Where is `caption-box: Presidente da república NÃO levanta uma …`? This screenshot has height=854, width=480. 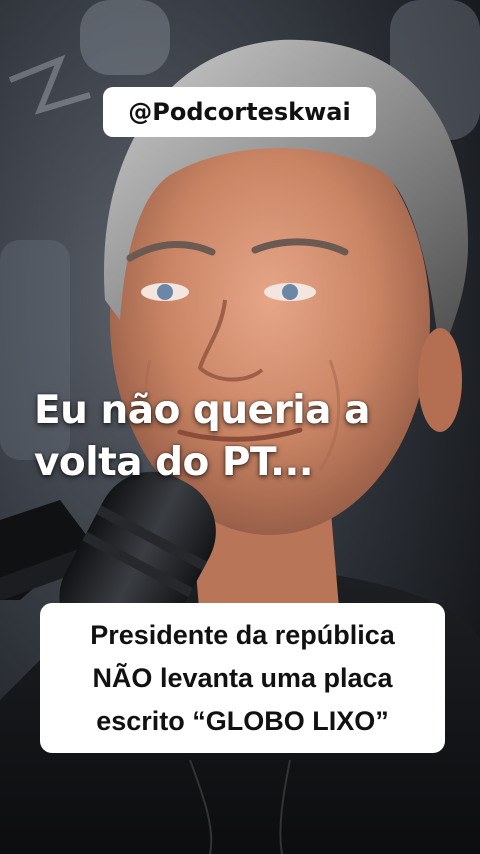
caption-box: Presidente da república NÃO levanta uma … is located at coordinates (242, 678).